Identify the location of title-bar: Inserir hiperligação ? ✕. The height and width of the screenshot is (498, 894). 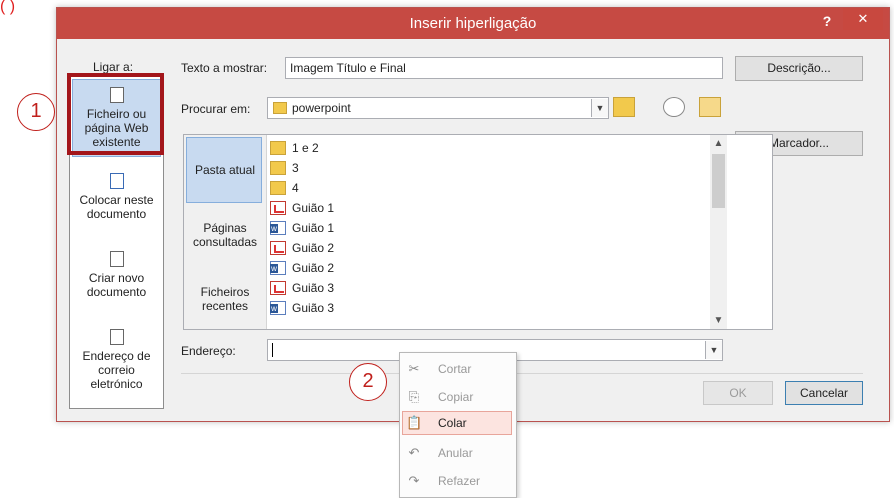
(473, 23).